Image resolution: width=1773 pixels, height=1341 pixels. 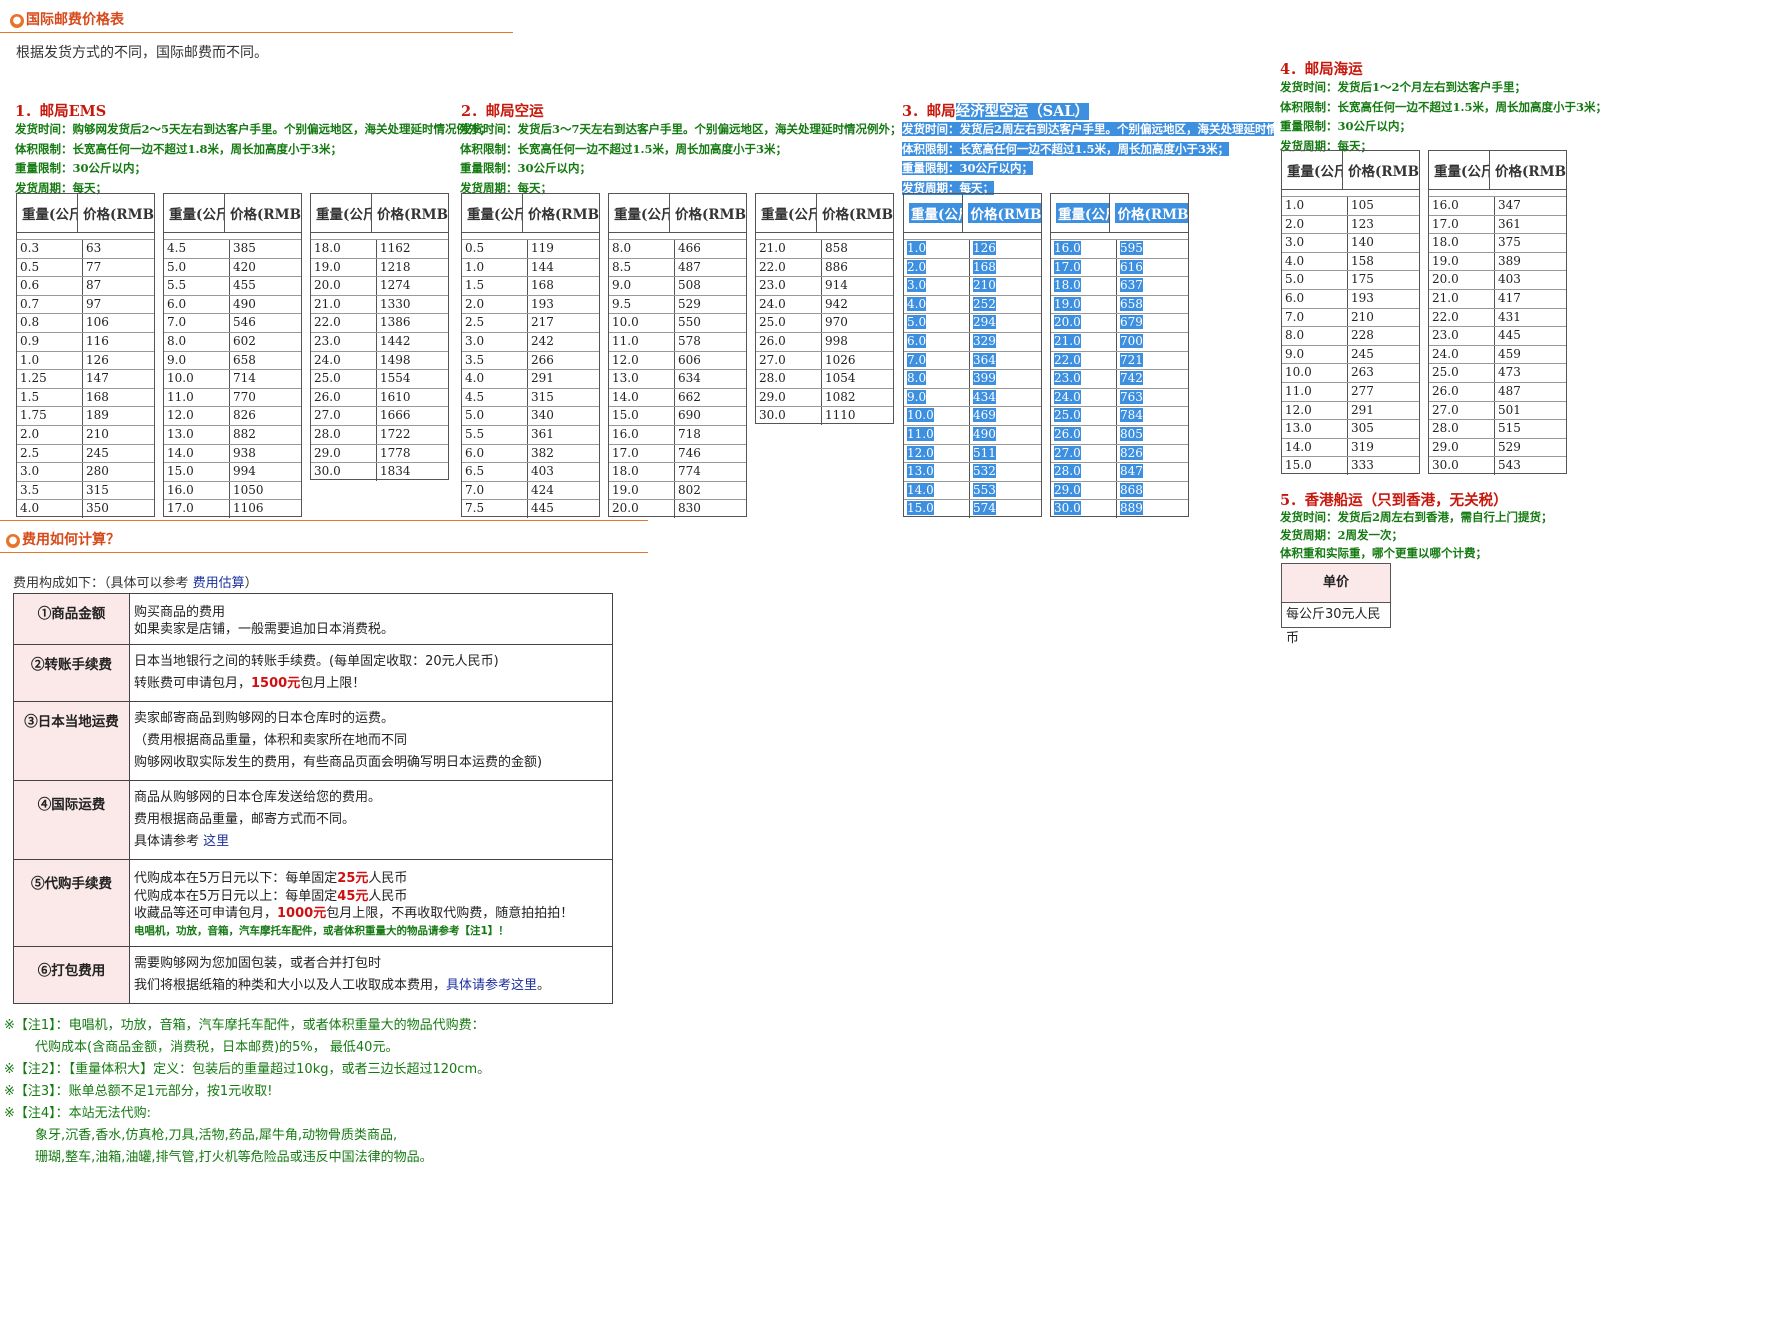 What do you see at coordinates (1509, 260) in the screenshot?
I see `price-cell: 389` at bounding box center [1509, 260].